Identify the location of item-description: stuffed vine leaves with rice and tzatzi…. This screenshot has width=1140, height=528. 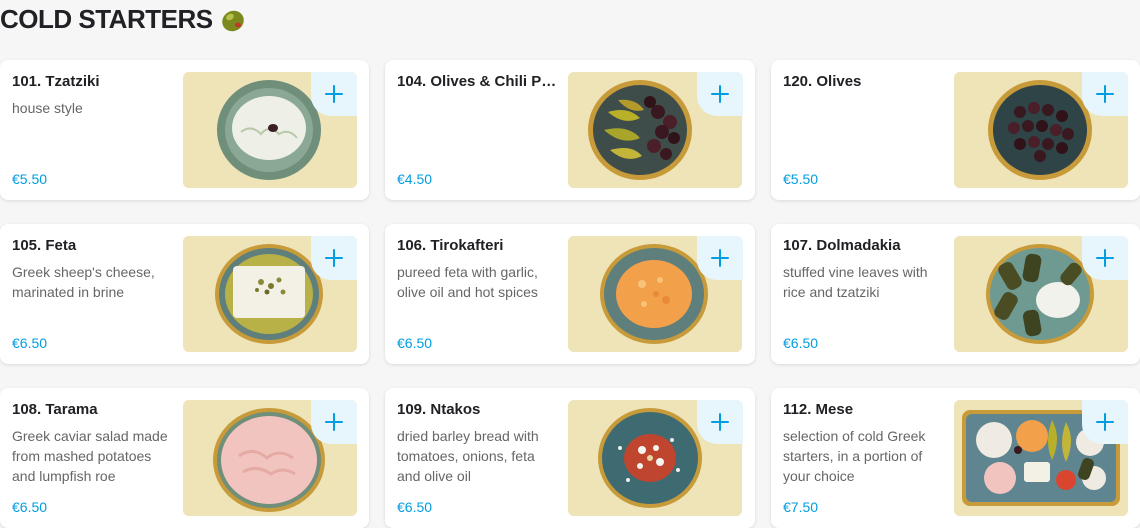
(855, 282).